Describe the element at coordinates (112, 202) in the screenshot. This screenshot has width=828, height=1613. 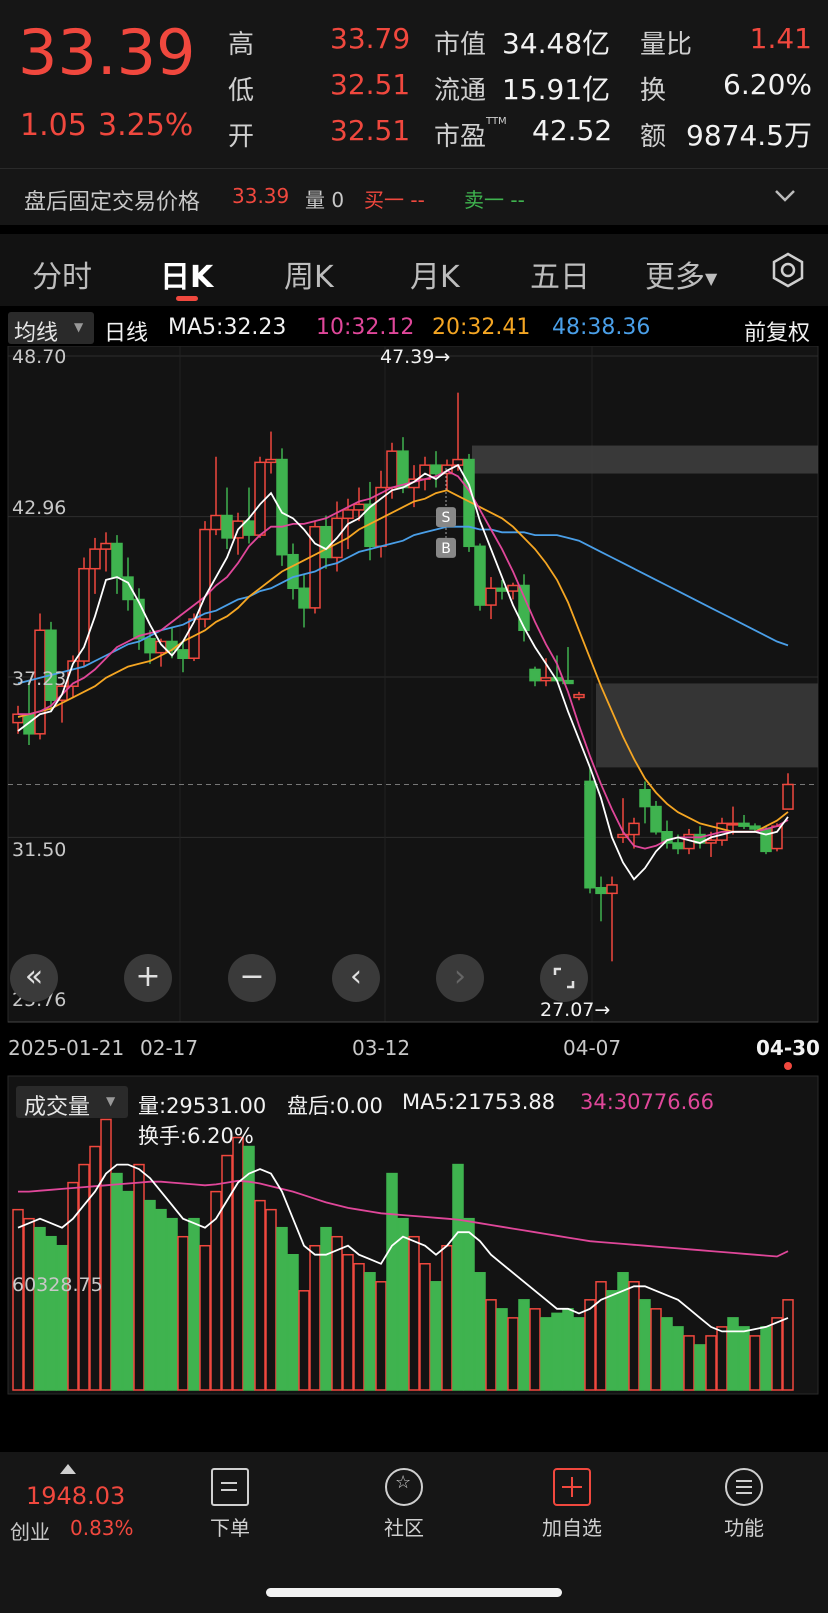
I see `after-hours-label: 盘后固定交易价格` at that location.